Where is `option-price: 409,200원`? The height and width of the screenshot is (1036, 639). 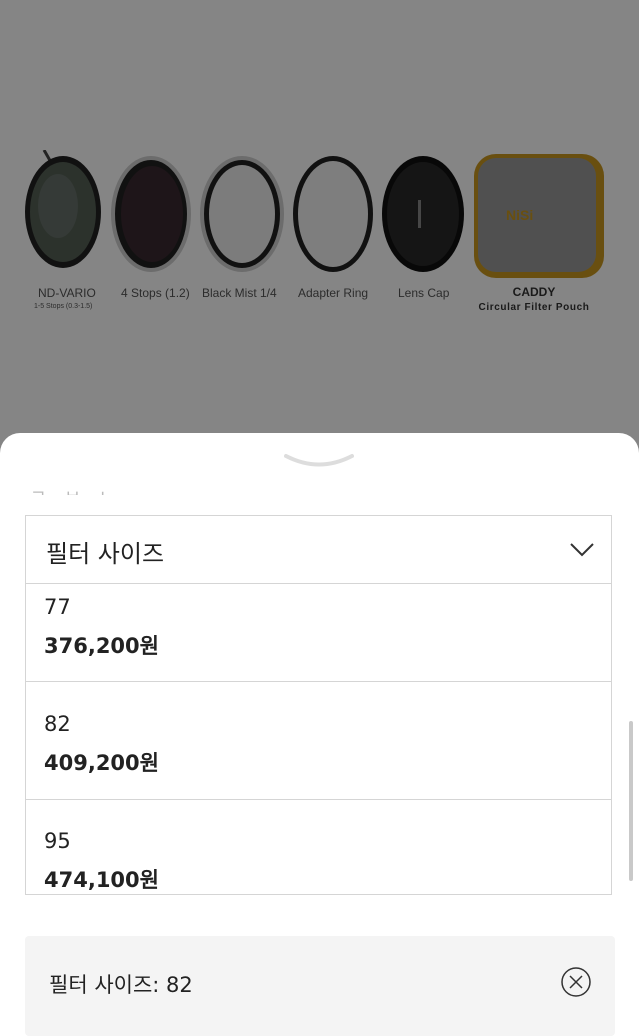 option-price: 409,200원 is located at coordinates (101, 763).